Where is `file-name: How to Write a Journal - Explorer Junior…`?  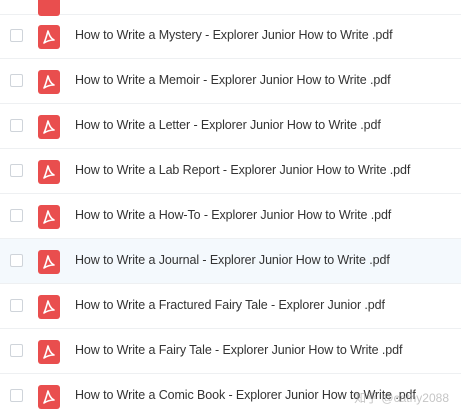
file-name: How to Write a Journal - Explorer Junior… is located at coordinates (232, 260).